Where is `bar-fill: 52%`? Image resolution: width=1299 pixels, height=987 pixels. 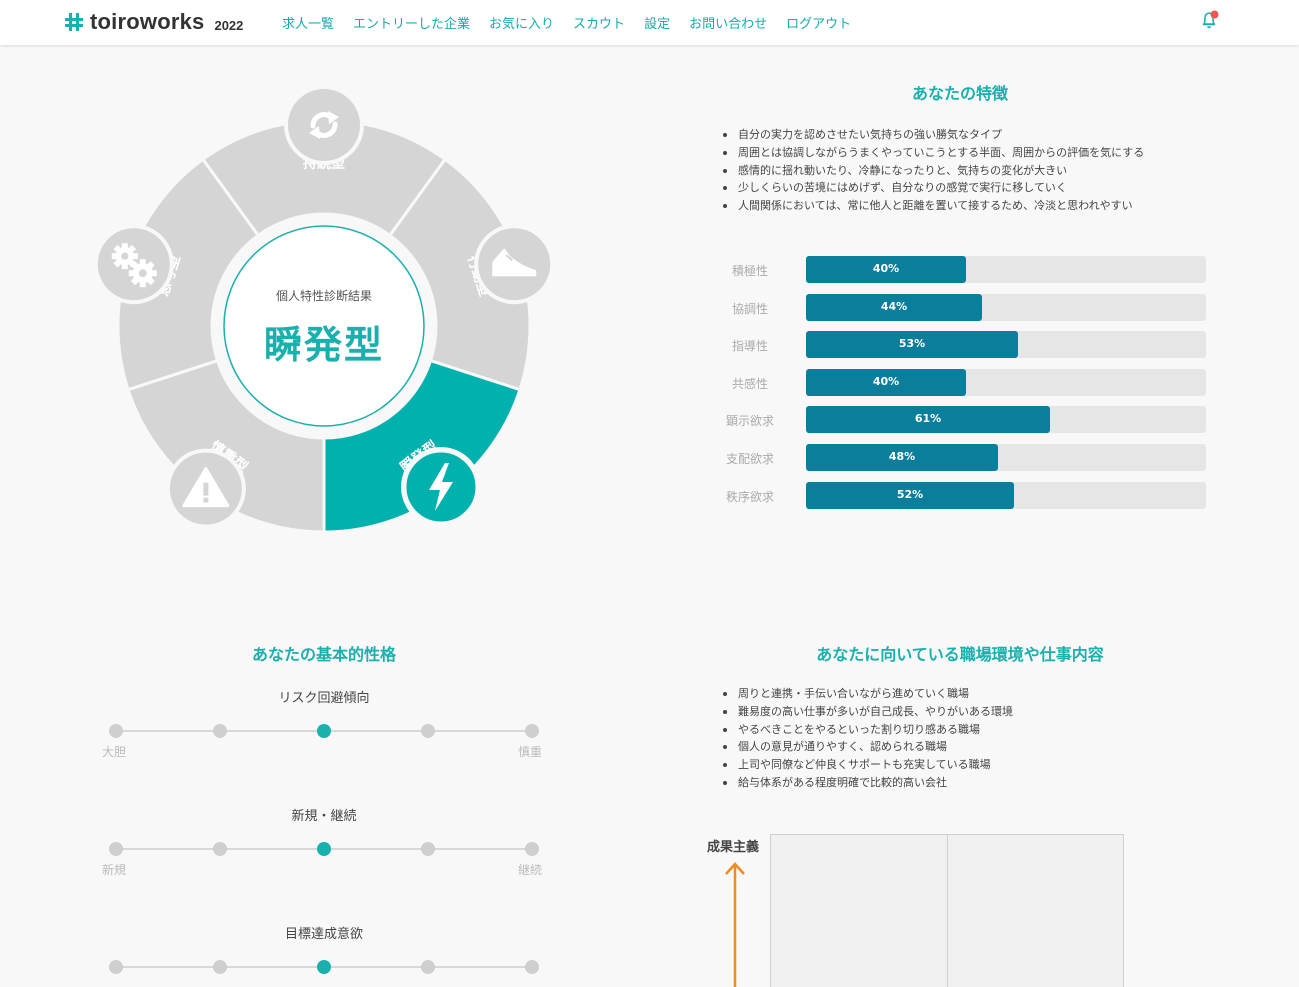
bar-fill: 52% is located at coordinates (910, 495).